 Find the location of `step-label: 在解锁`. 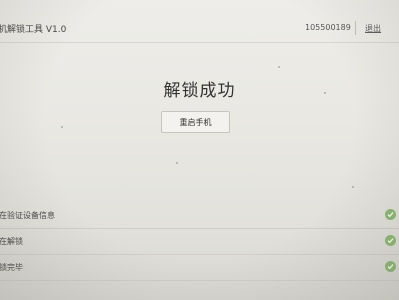

step-label: 在解锁 is located at coordinates (11, 241).